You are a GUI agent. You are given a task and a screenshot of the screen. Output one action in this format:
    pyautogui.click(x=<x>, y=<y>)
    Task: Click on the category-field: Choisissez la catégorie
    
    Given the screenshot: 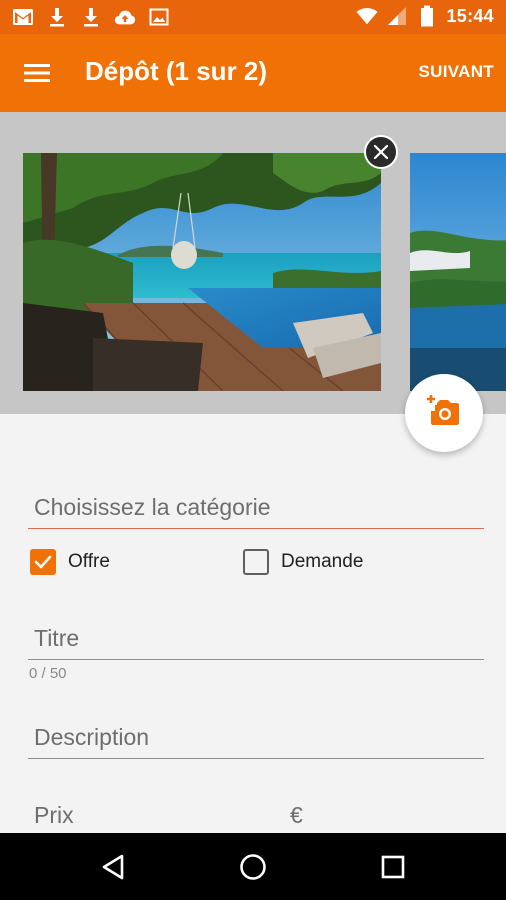 What is the action you would take?
    pyautogui.click(x=256, y=512)
    